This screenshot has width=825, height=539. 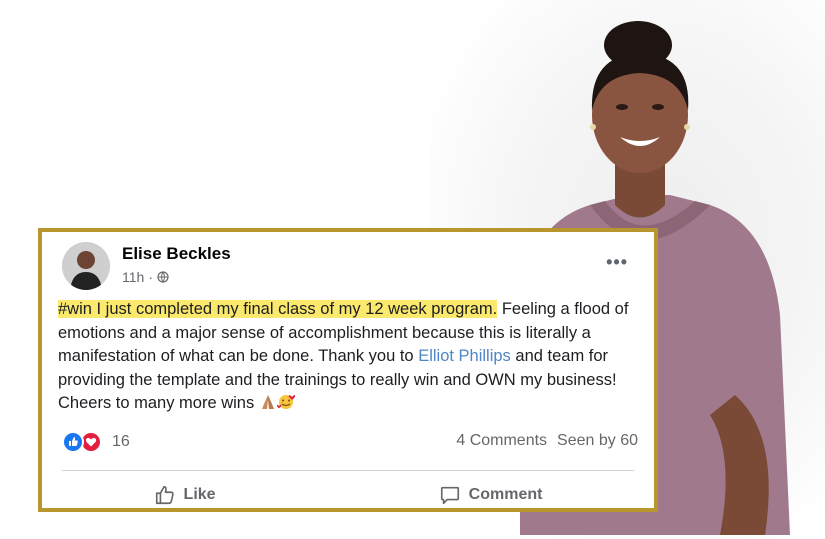 I want to click on post-actions-bar: Like Comment, so click(x=348, y=495).